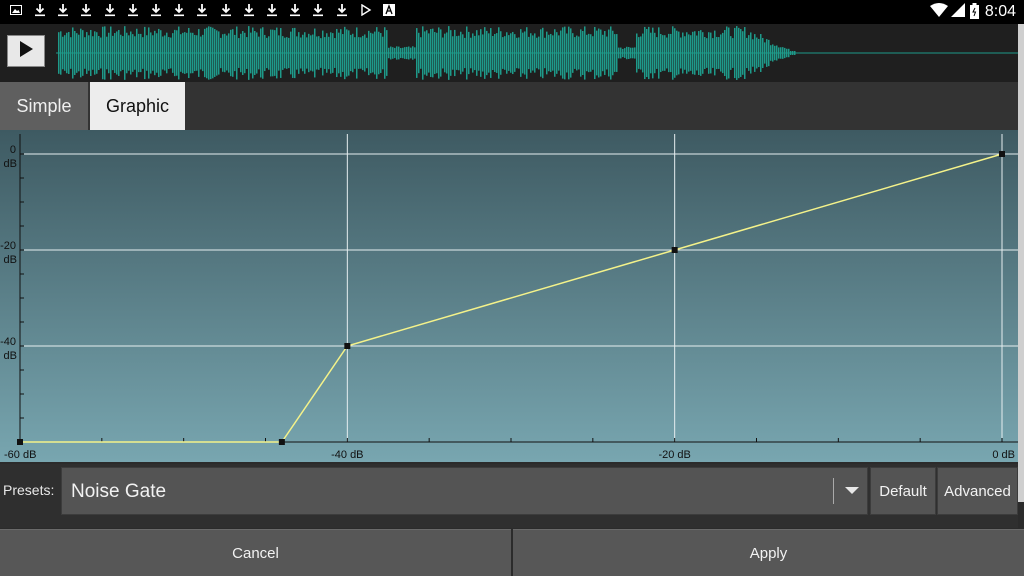 The height and width of the screenshot is (576, 1024). What do you see at coordinates (389, 12) in the screenshot?
I see `text-a-icon` at bounding box center [389, 12].